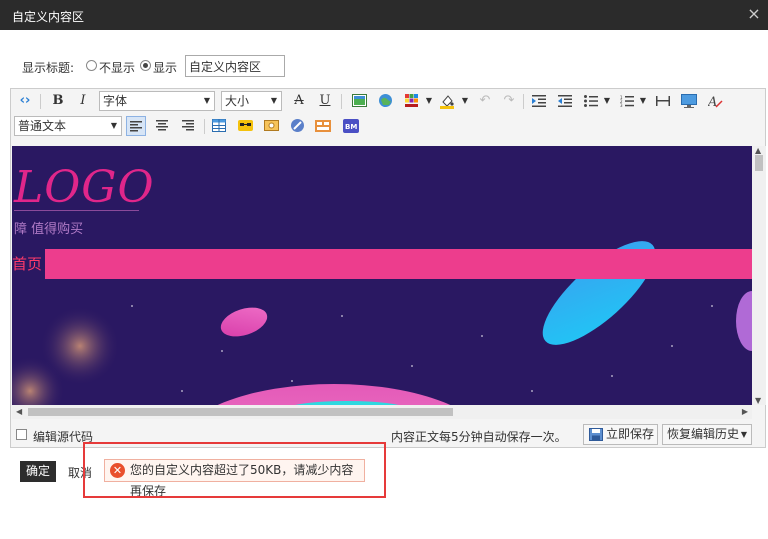  What do you see at coordinates (165, 68) in the screenshot?
I see `radio-show-title-label: 显示` at bounding box center [165, 68].